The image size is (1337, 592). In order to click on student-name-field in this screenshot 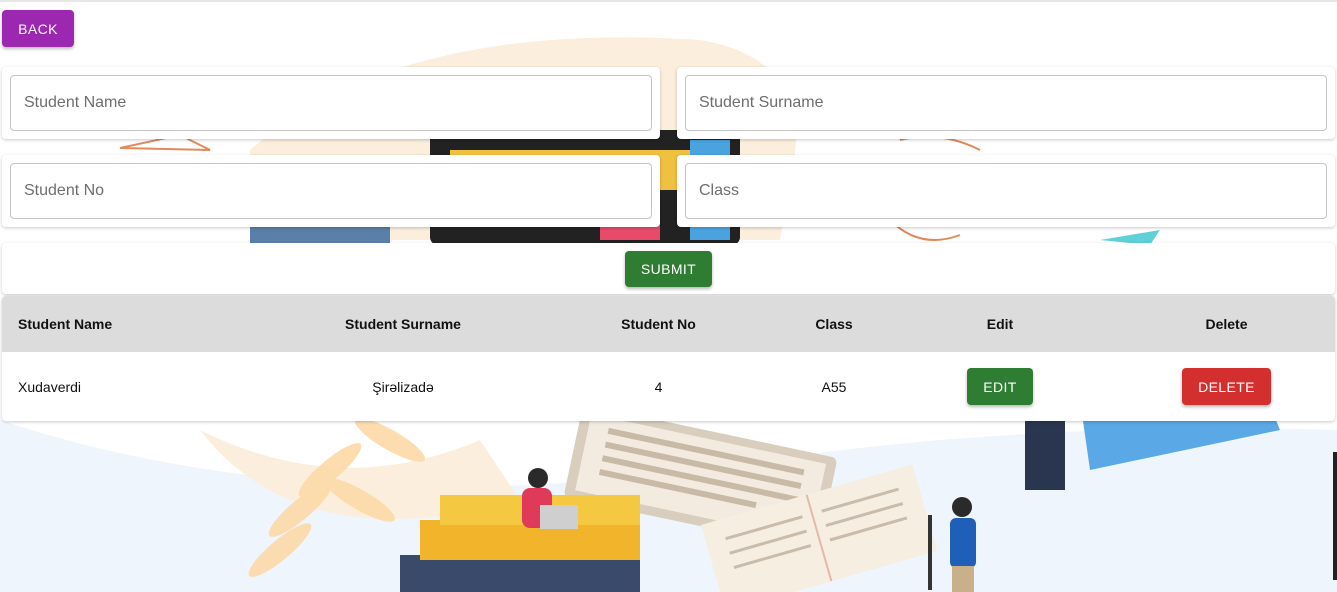, I will do `click(331, 103)`.